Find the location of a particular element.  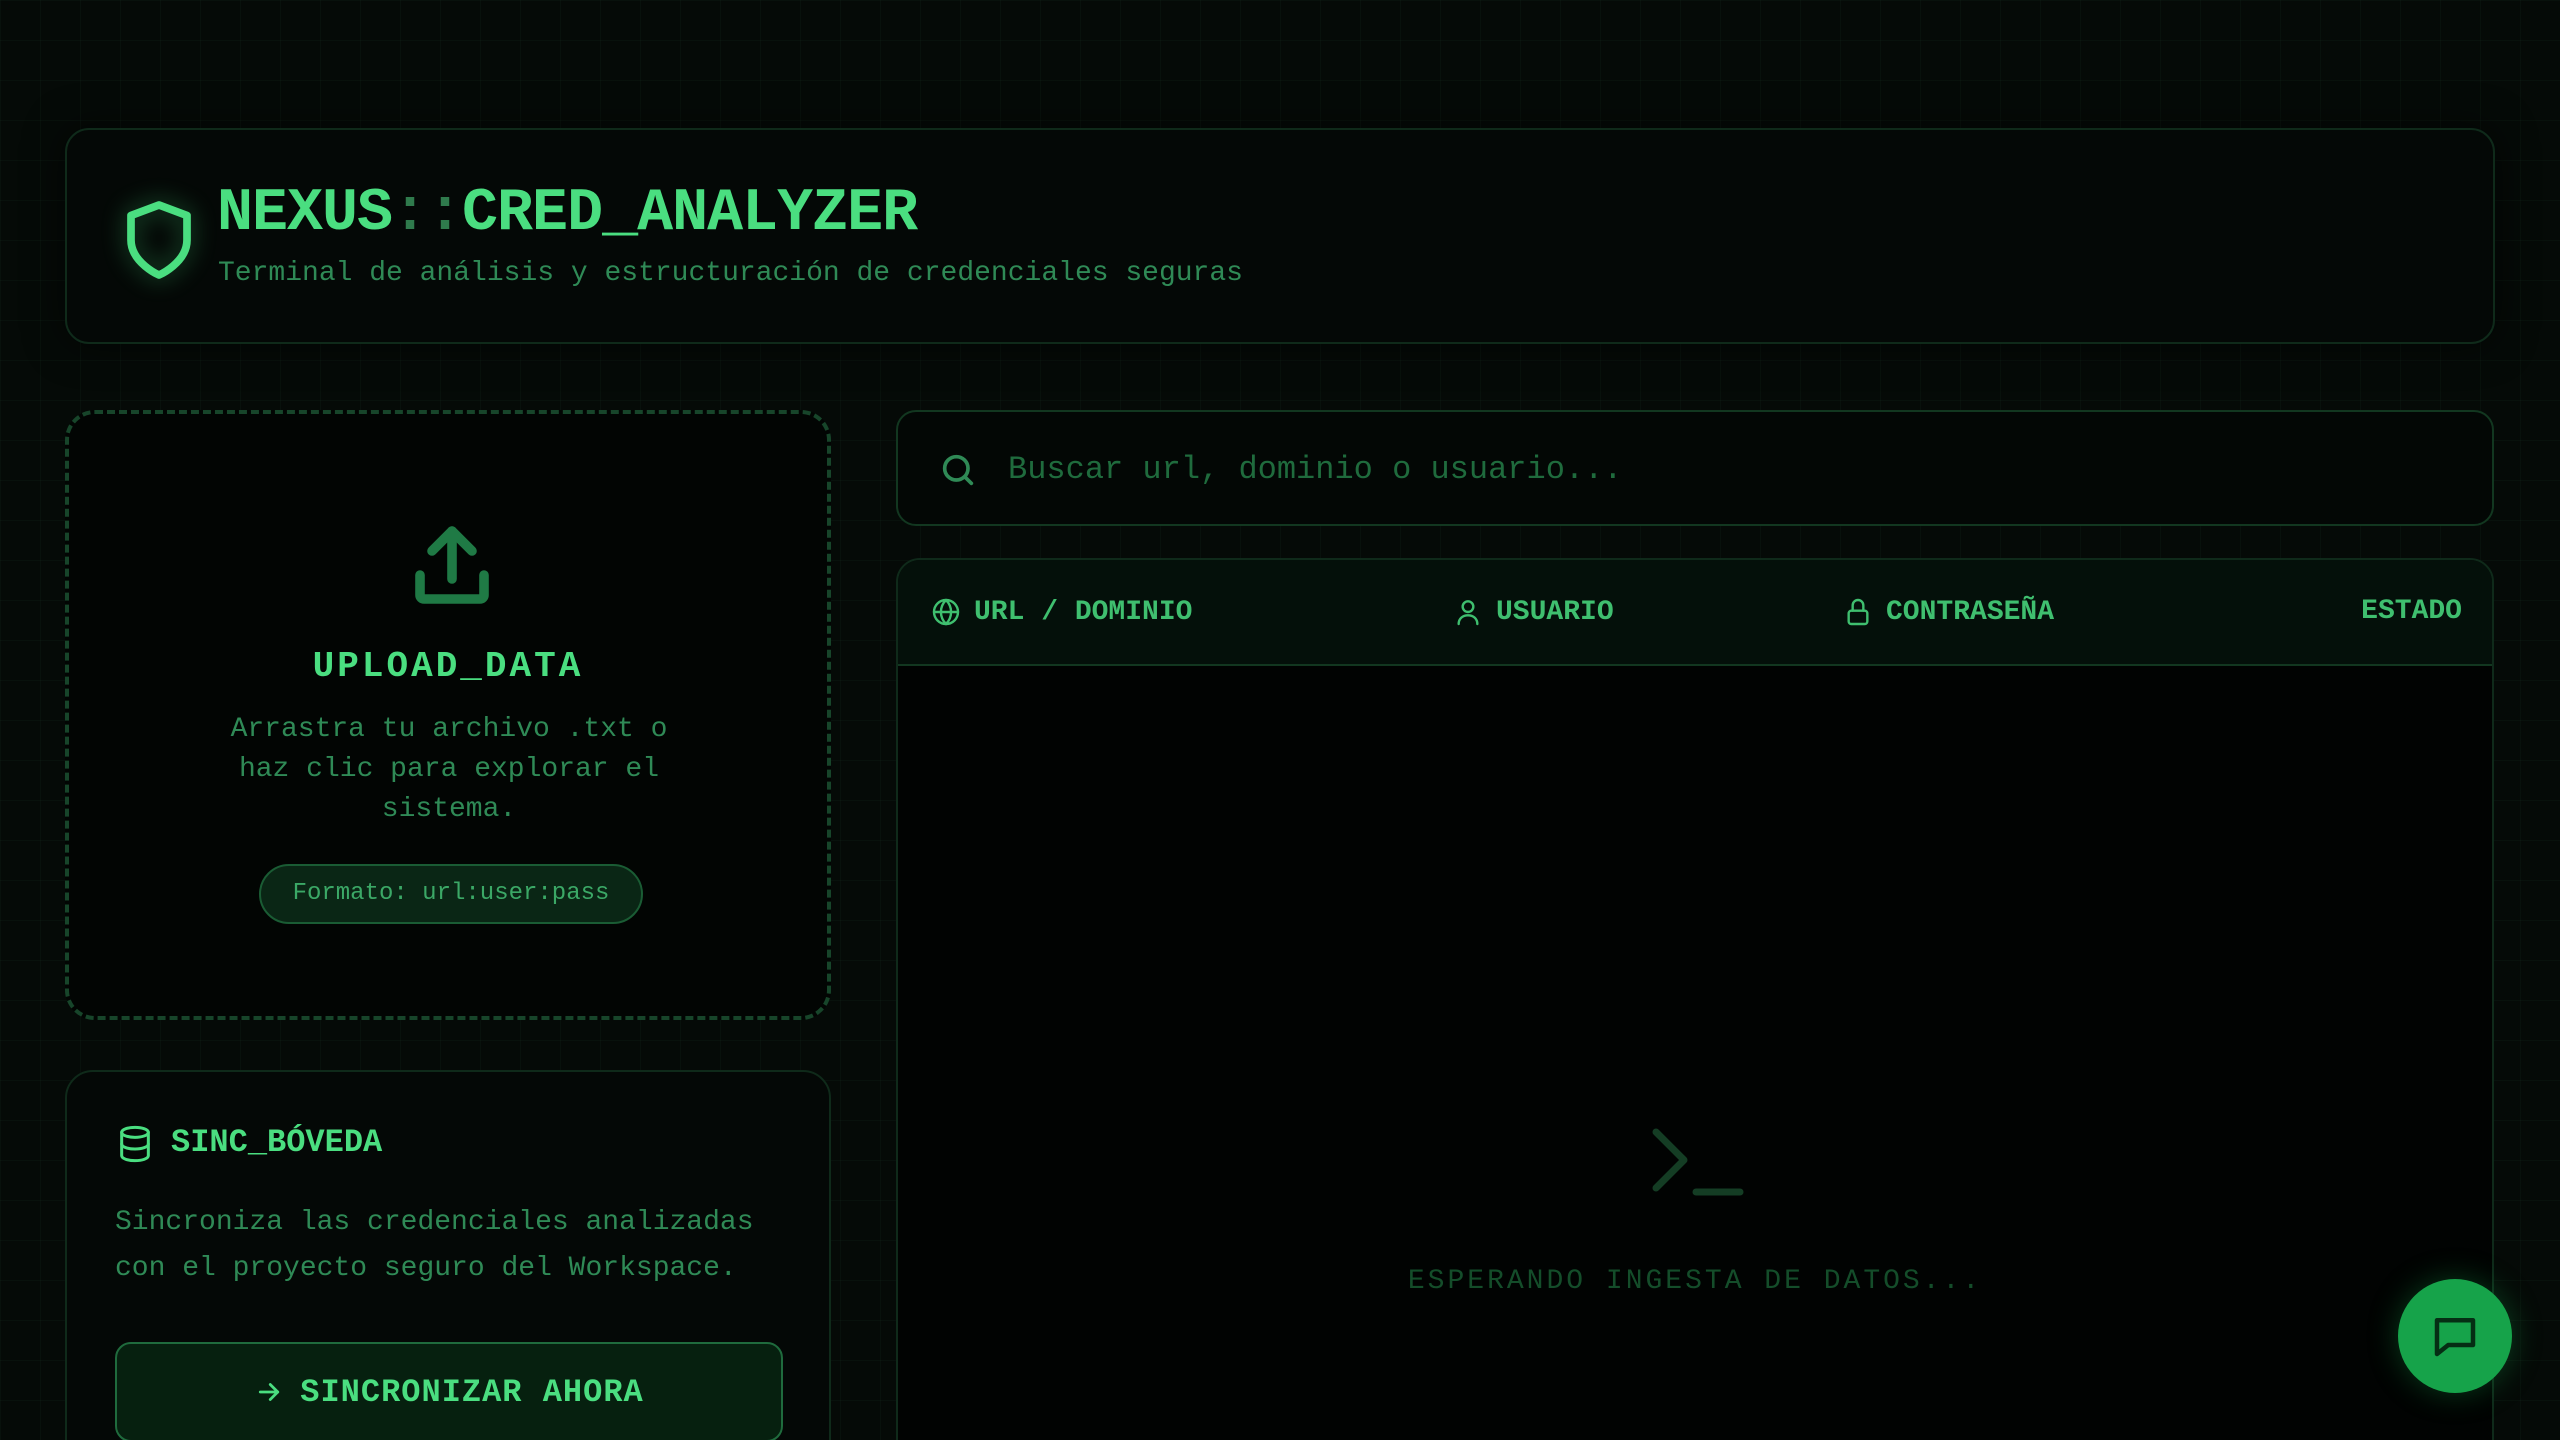

sync-title: SINC_BÓVEDA is located at coordinates (277, 1142).